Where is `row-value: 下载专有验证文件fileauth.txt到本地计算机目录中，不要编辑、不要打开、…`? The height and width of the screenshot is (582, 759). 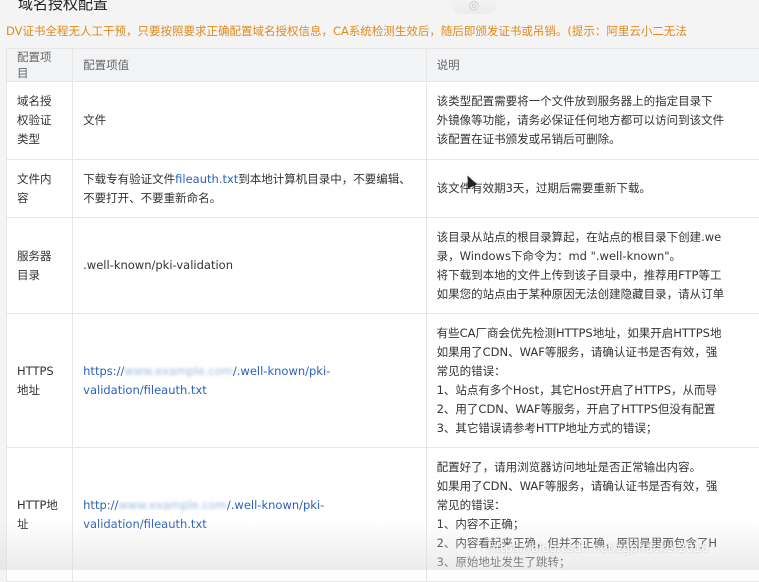
row-value: 下载专有验证文件fileauth.txt到本地计算机目录中，不要编辑、不要打开、… is located at coordinates (249, 189).